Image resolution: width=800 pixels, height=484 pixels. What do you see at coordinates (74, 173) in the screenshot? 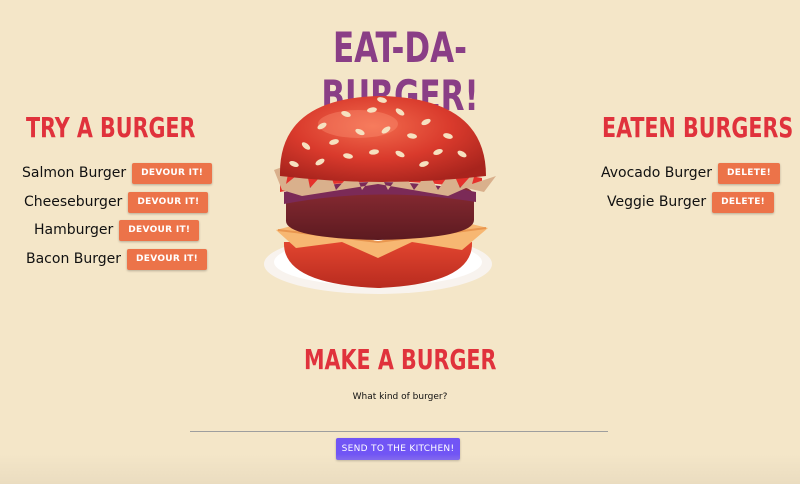
I see `burger-name: Salmon Burger` at bounding box center [74, 173].